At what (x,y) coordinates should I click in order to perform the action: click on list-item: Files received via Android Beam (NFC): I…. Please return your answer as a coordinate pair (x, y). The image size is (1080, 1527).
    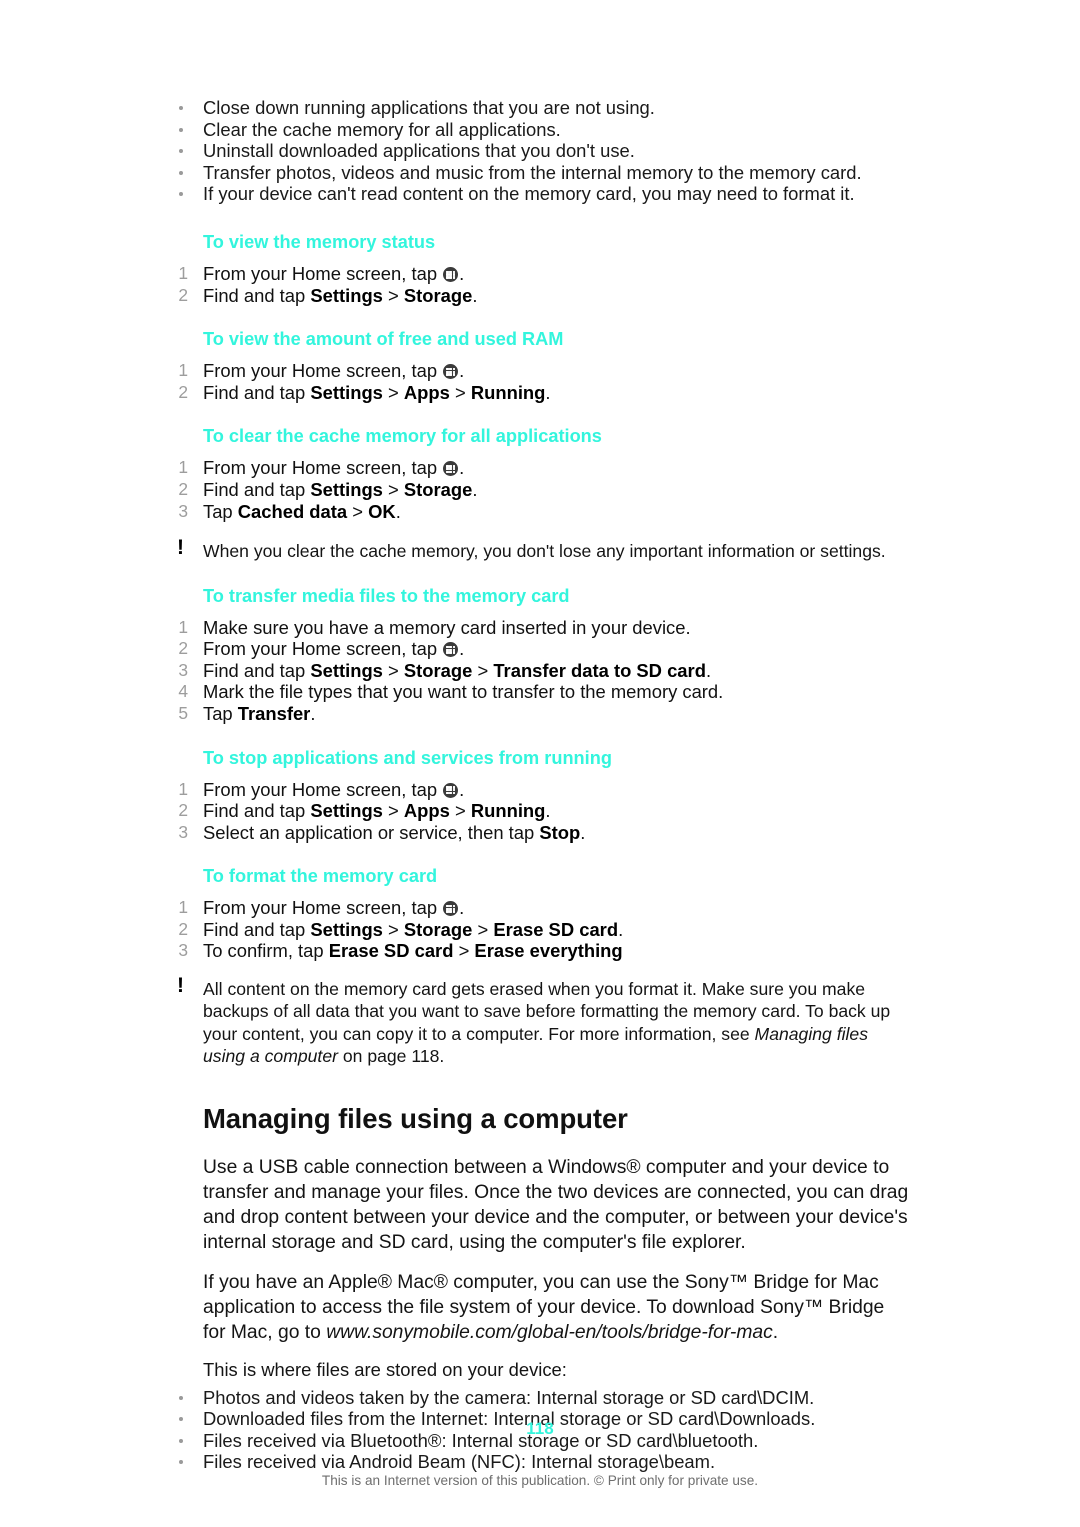
    Looking at the image, I should click on (540, 1462).